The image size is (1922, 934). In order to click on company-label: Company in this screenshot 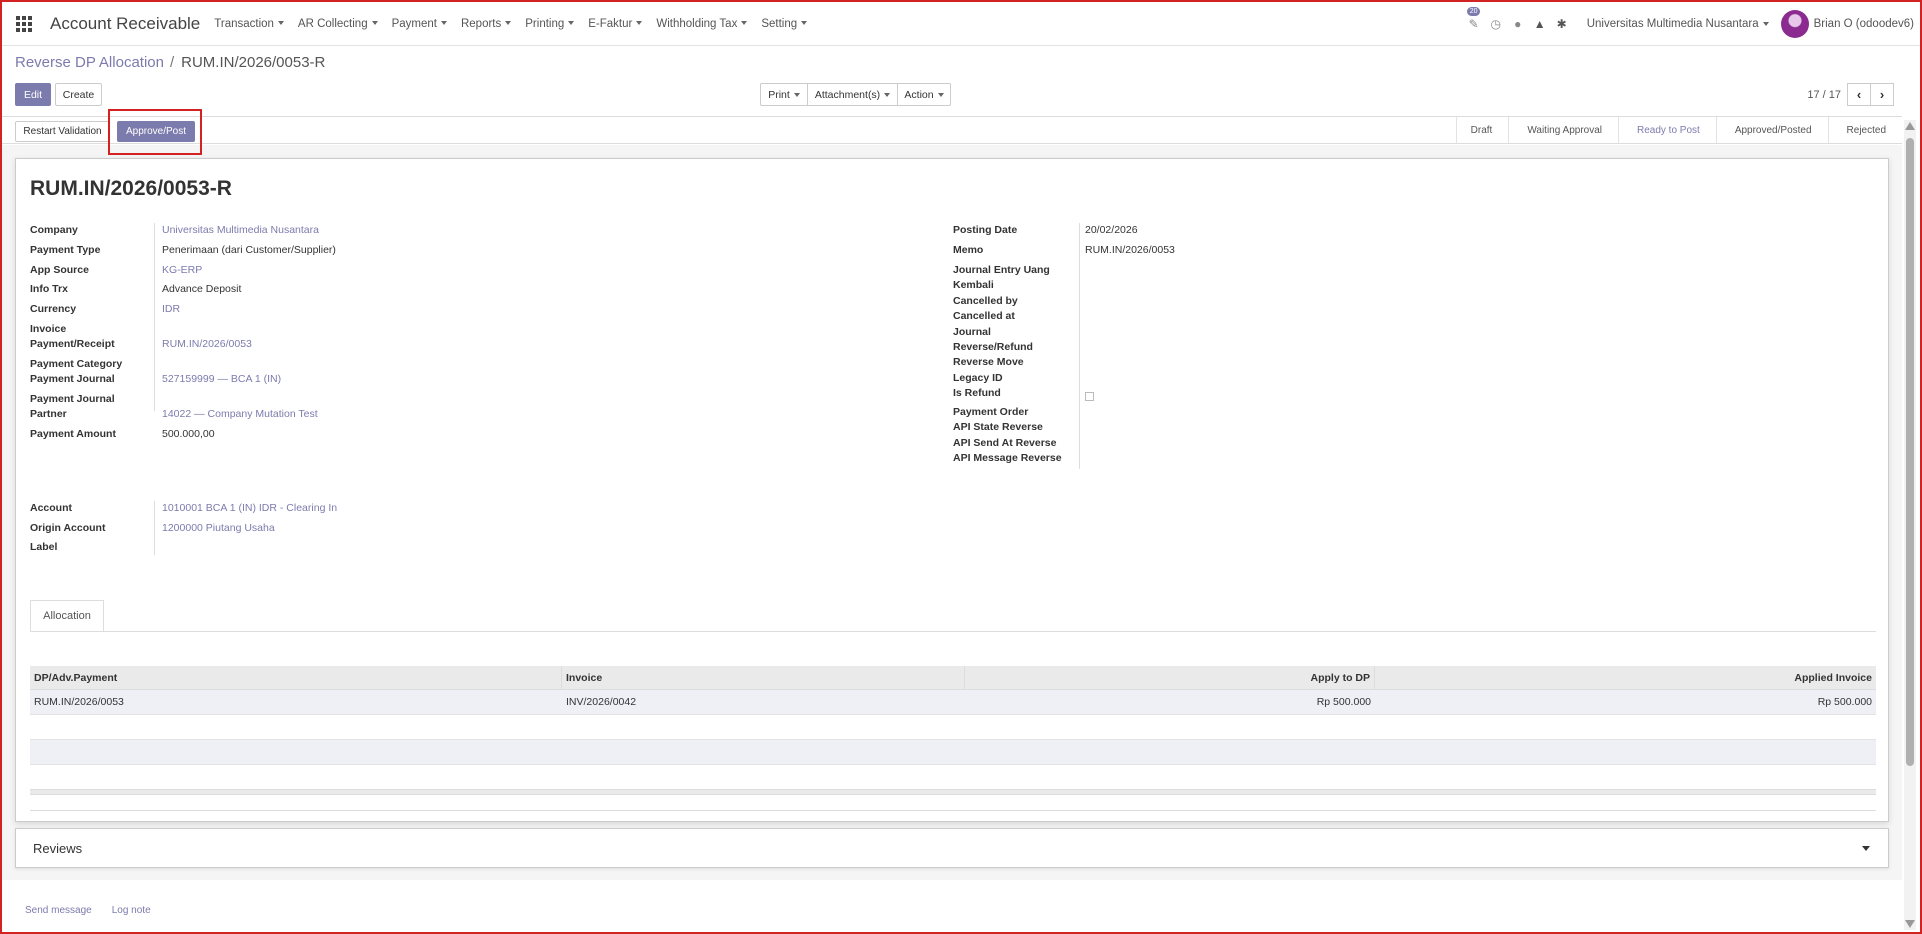, I will do `click(54, 230)`.